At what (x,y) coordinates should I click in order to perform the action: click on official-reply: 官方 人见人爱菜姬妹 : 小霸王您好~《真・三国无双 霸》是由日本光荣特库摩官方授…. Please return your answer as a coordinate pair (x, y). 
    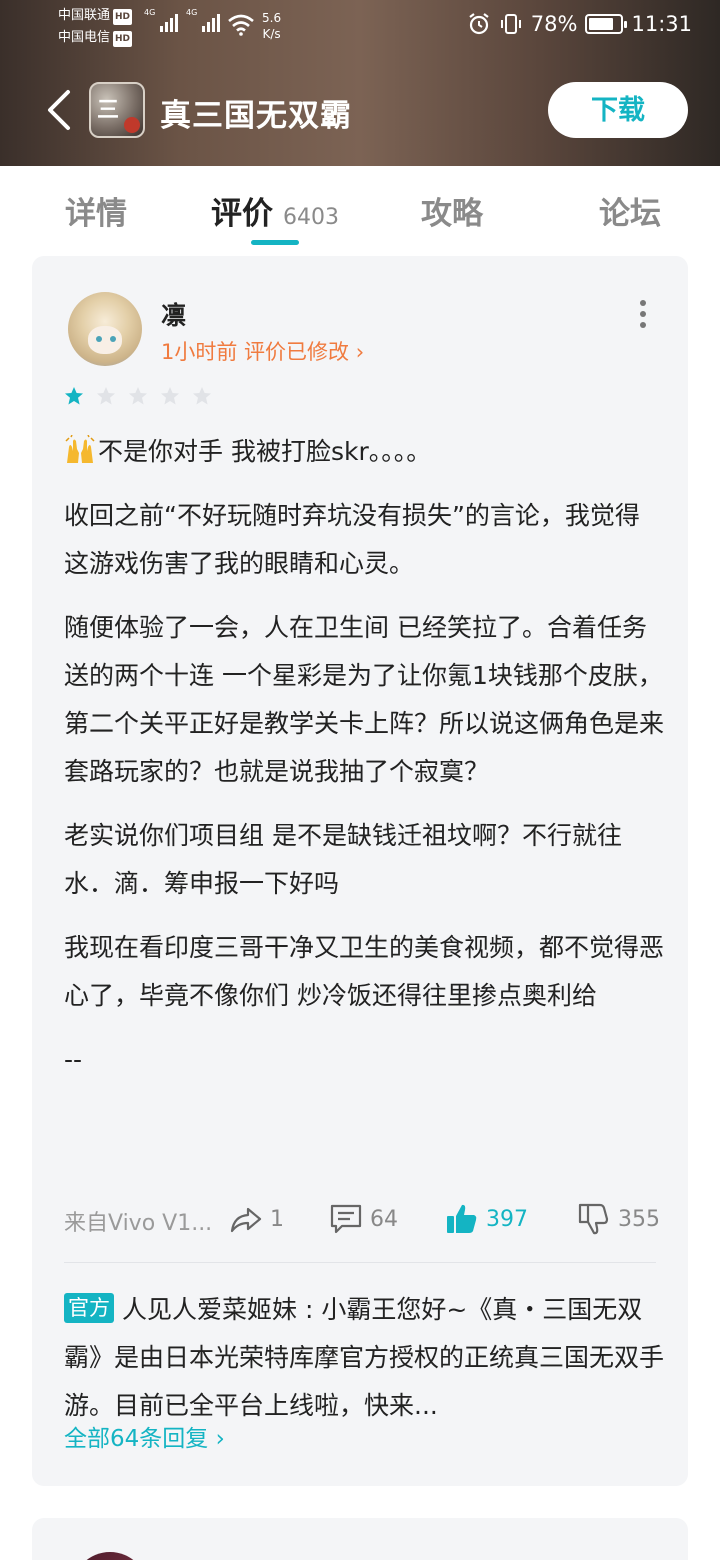
    Looking at the image, I should click on (364, 1358).